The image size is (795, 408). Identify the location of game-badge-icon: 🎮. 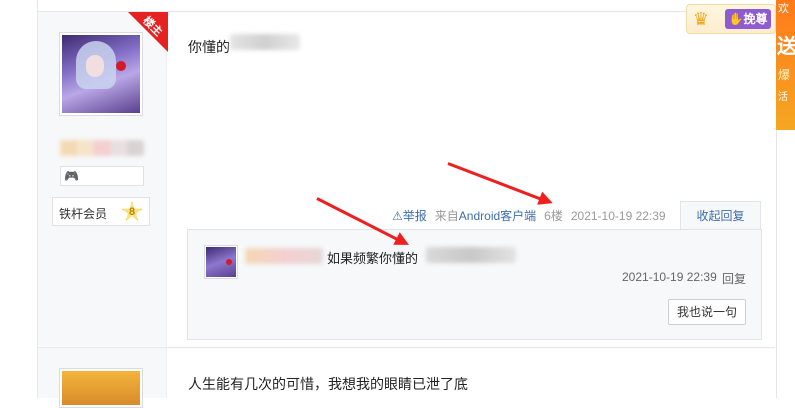
(71, 176).